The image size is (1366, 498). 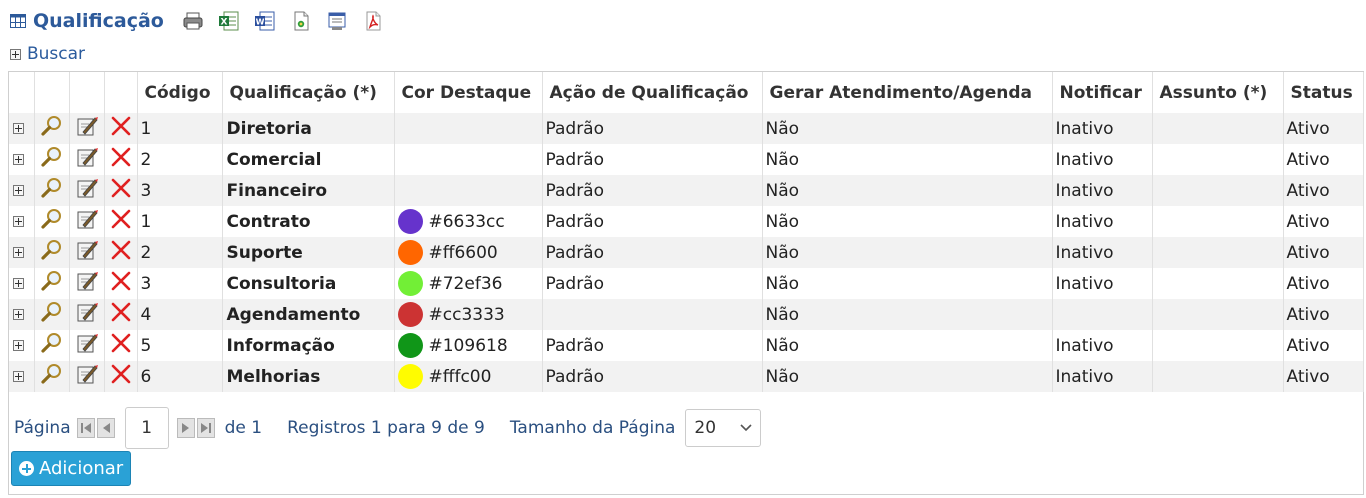 I want to click on add-button: Adicionar, so click(x=71, y=468).